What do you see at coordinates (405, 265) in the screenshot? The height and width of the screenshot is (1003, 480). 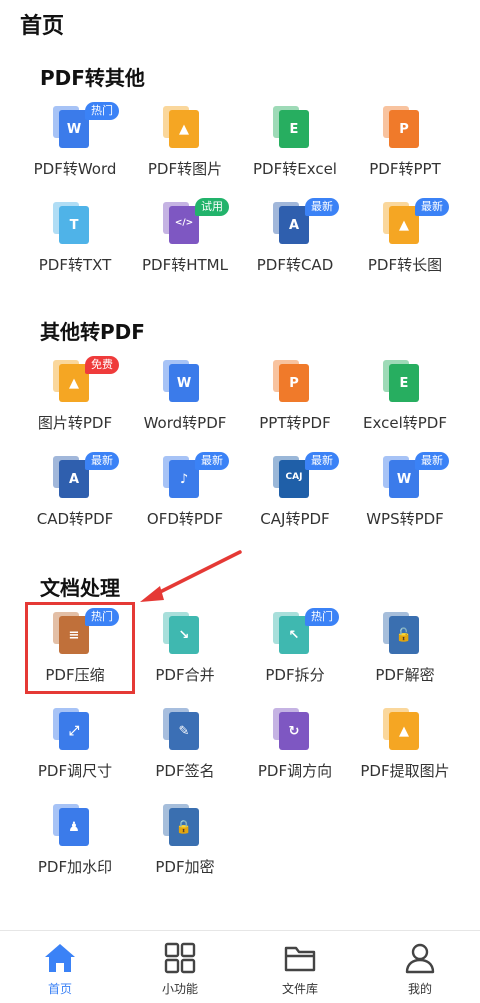 I see `tool-label: PDF转长图` at bounding box center [405, 265].